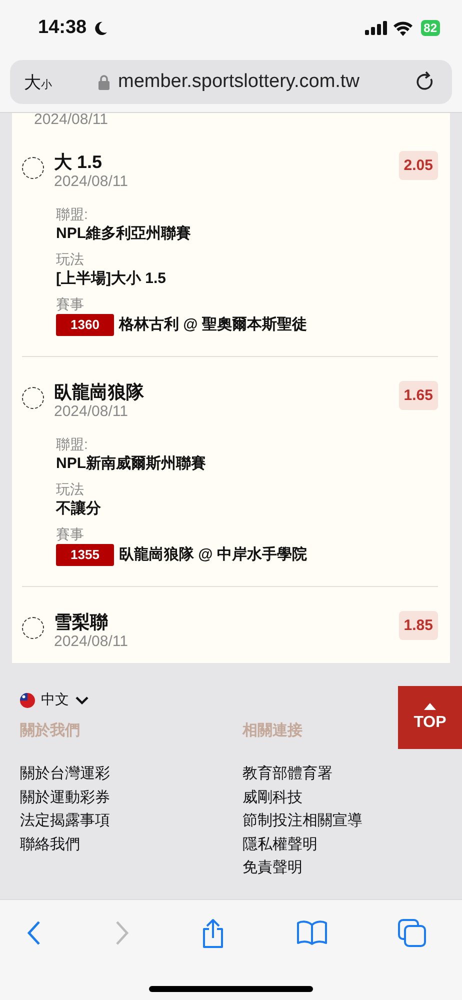 The image size is (462, 1000). What do you see at coordinates (412, 933) in the screenshot?
I see `tabs-icon` at bounding box center [412, 933].